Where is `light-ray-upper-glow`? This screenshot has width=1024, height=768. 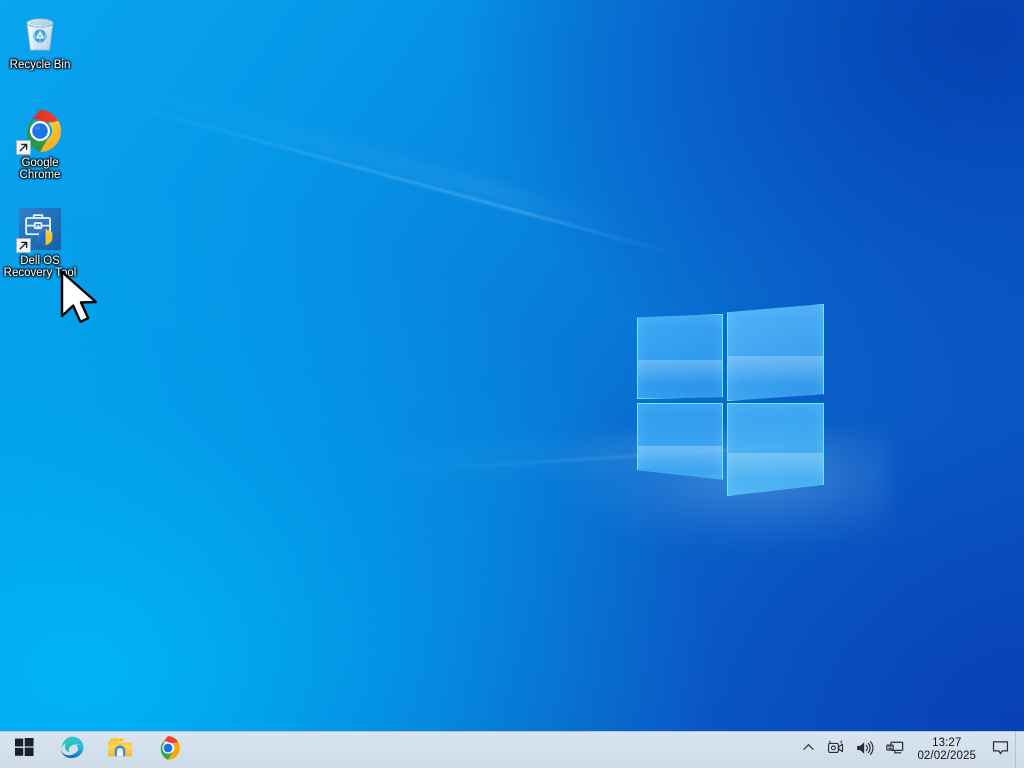
light-ray-upper-glow is located at coordinates (378, 159).